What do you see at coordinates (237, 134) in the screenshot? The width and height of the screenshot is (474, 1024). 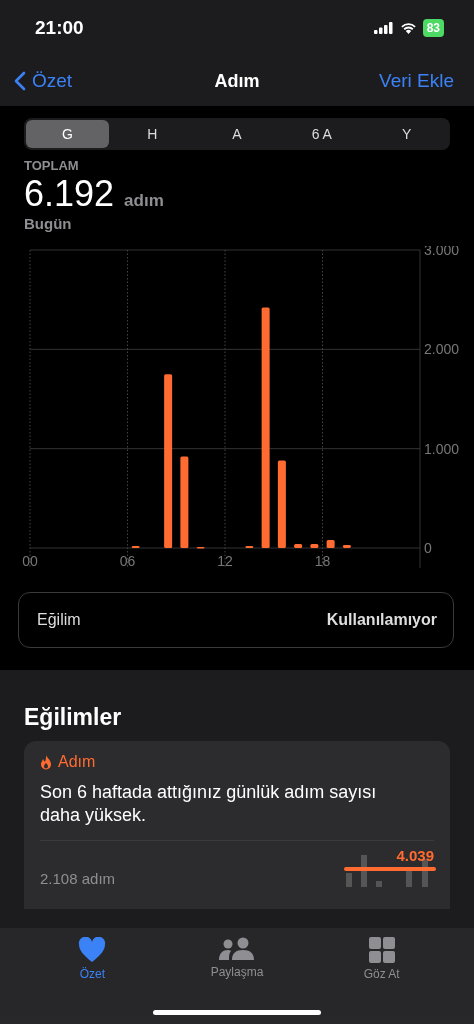 I see `segment-tab: A` at bounding box center [237, 134].